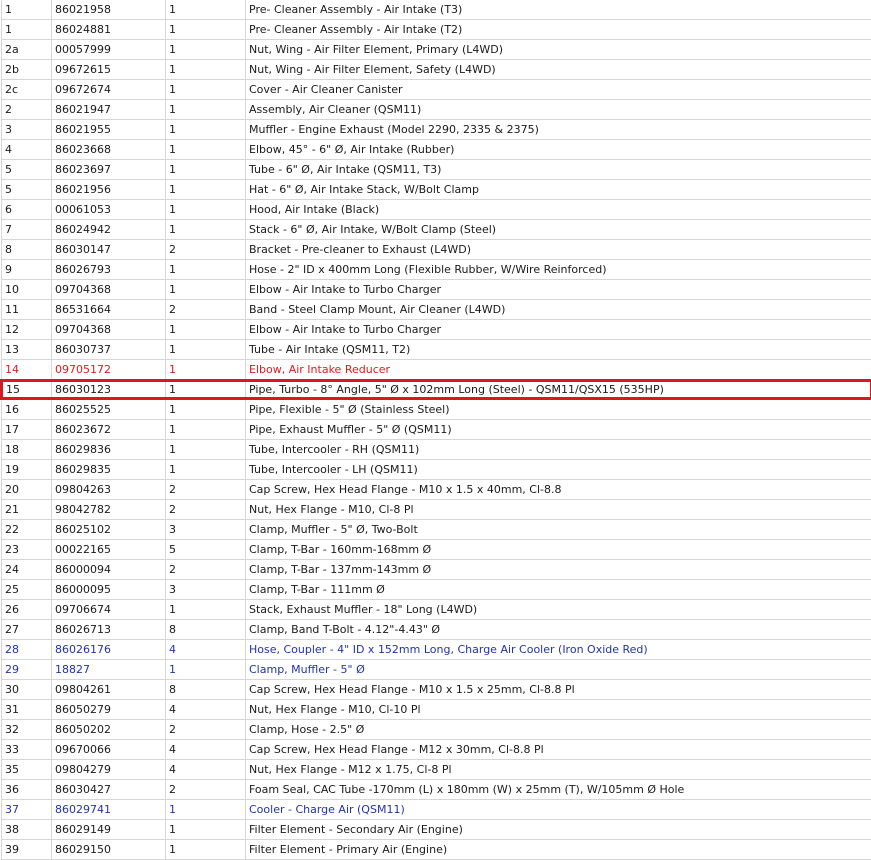  What do you see at coordinates (26, 49) in the screenshot?
I see `ref-number-cell: 2a` at bounding box center [26, 49].